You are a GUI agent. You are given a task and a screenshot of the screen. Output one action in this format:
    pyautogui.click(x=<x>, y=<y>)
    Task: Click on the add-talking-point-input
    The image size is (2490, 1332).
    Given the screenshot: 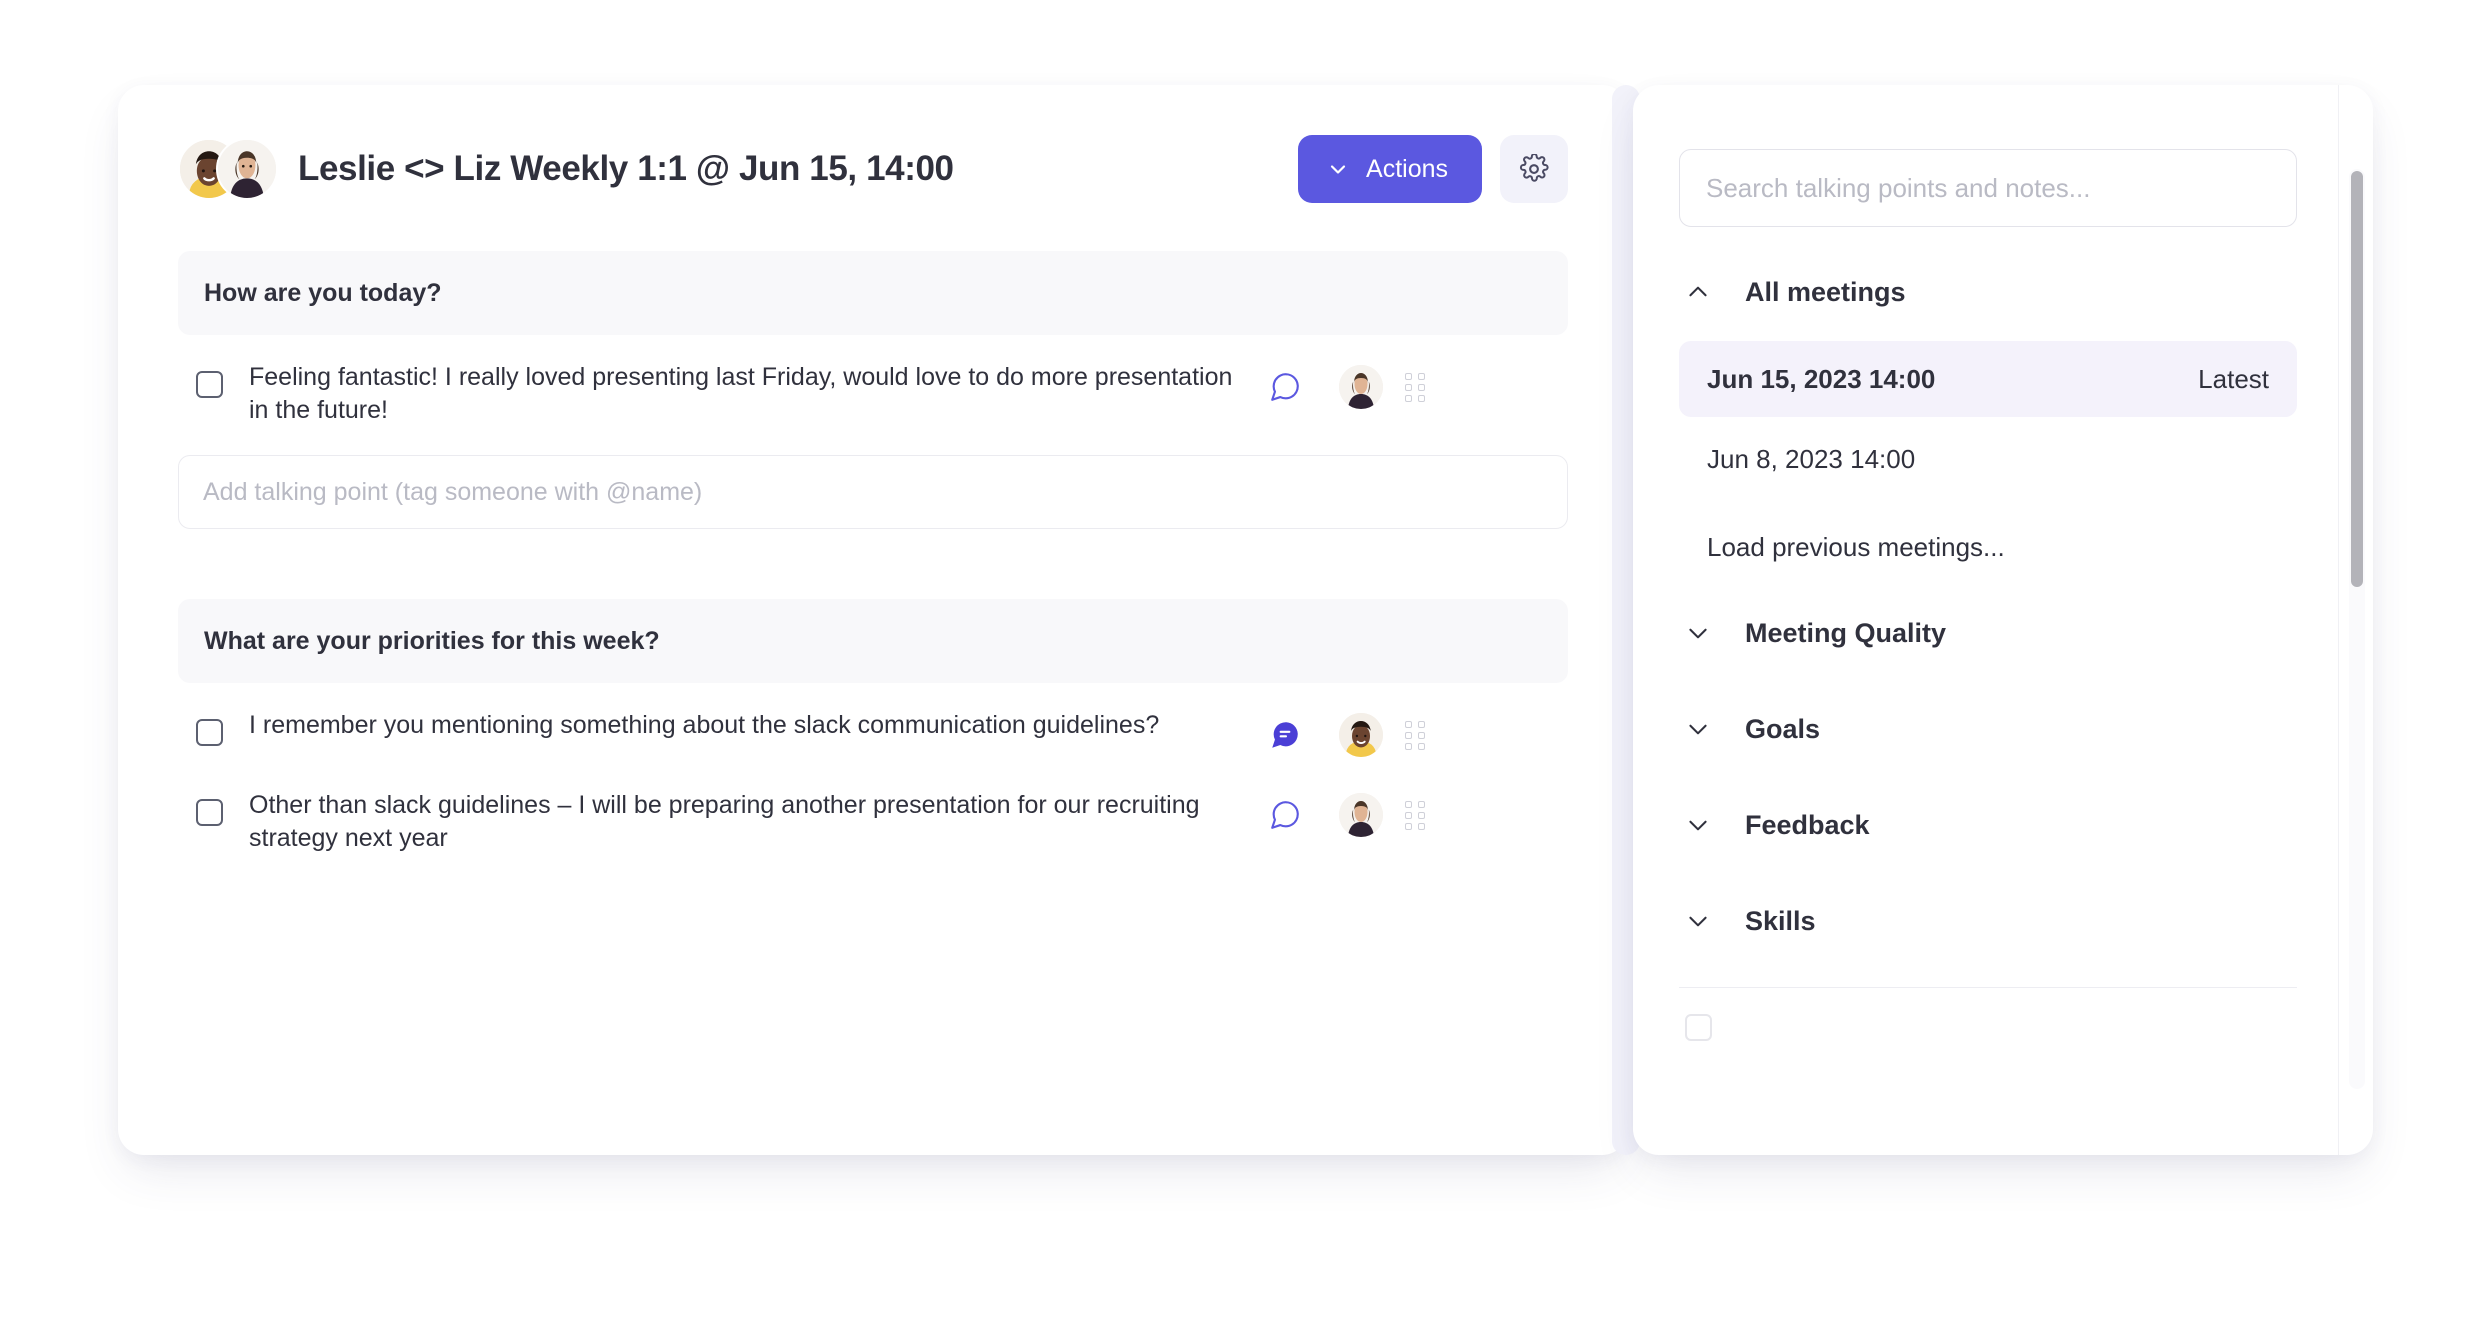 What is the action you would take?
    pyautogui.click(x=873, y=492)
    